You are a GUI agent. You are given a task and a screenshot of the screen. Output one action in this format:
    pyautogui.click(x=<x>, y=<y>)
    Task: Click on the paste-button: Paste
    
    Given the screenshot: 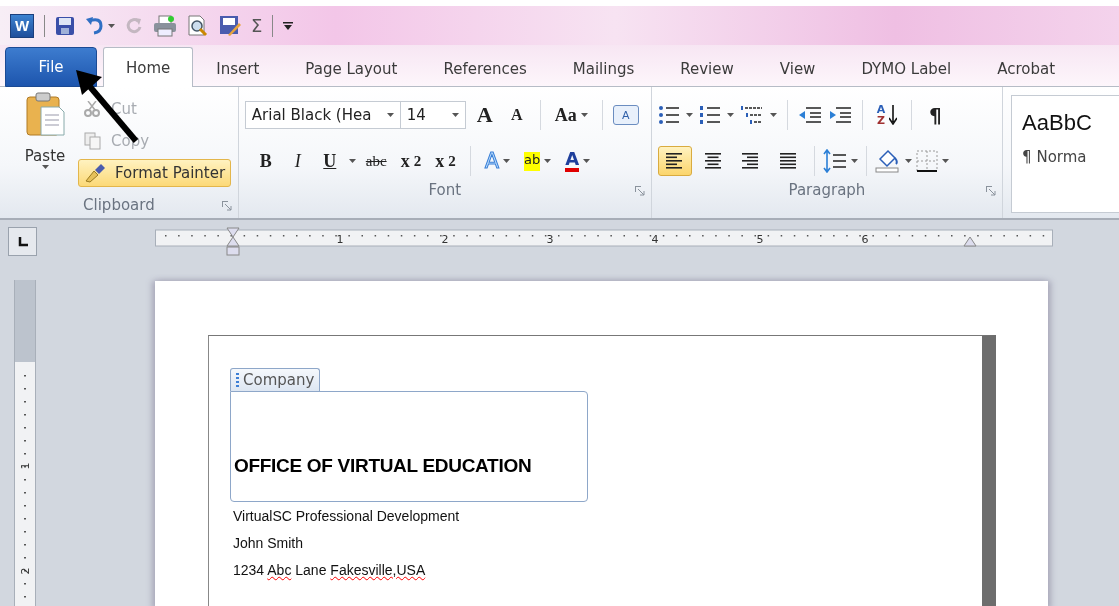 What is the action you would take?
    pyautogui.click(x=45, y=139)
    